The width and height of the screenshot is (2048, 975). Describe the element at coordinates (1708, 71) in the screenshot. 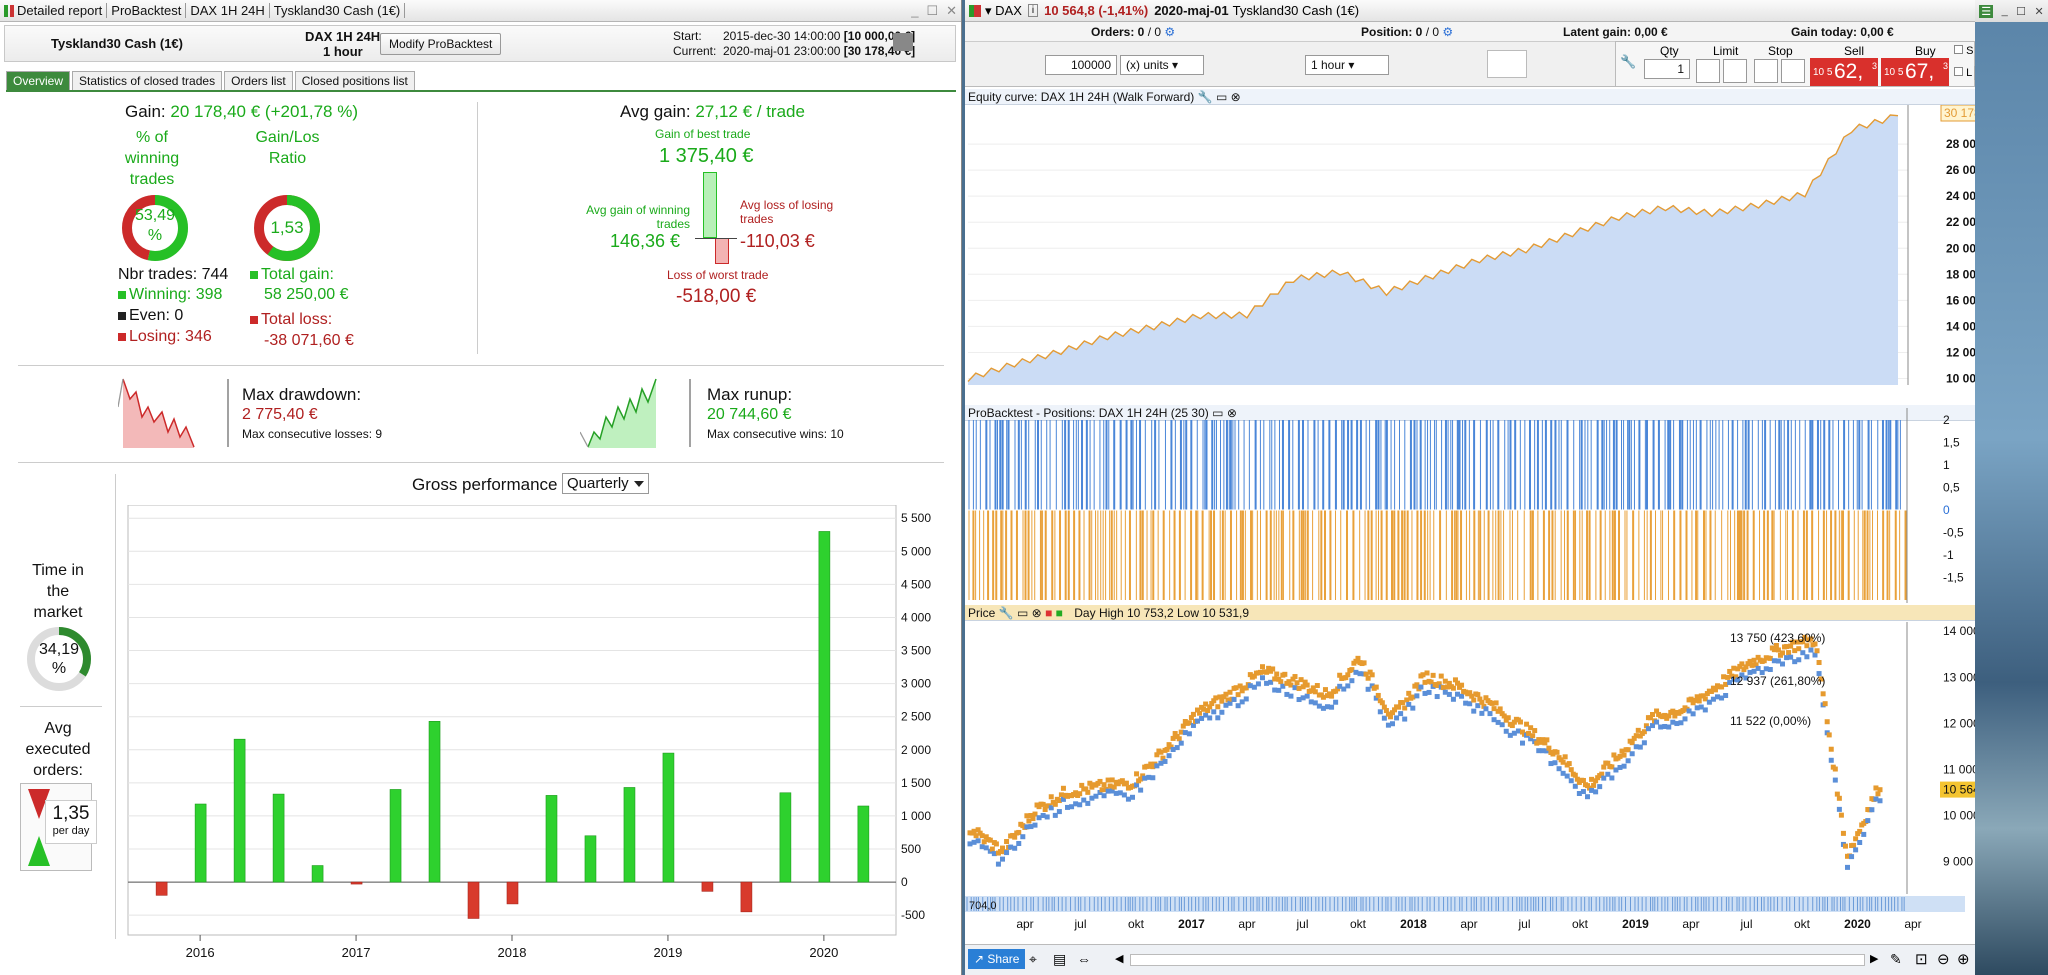

I see `limit-buy-icon` at that location.